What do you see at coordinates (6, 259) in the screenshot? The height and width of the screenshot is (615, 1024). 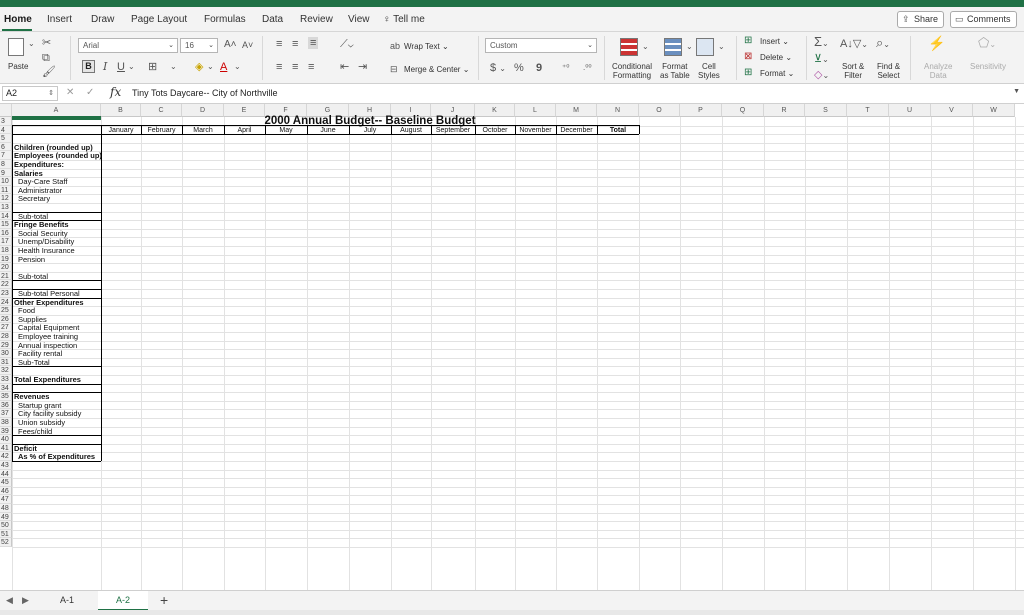 I see `row-header-19: 19` at bounding box center [6, 259].